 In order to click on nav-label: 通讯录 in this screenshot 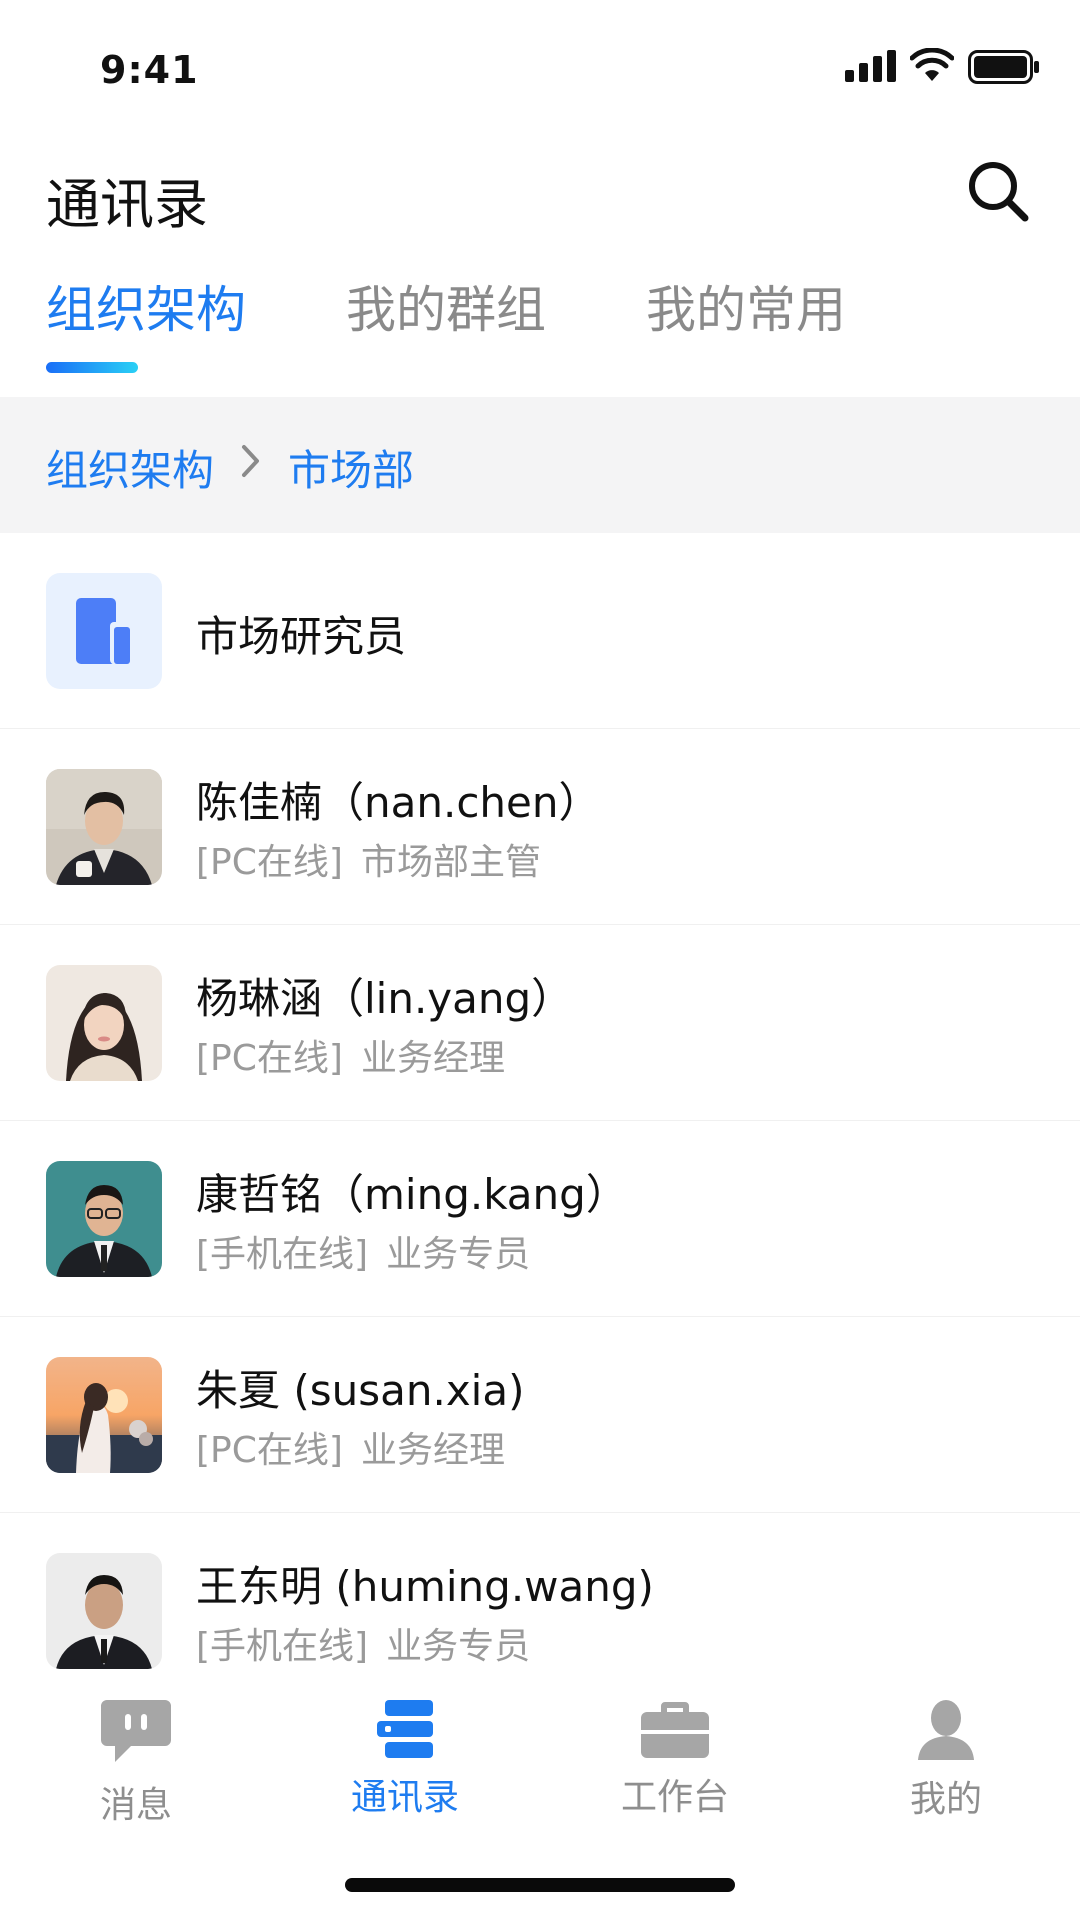, I will do `click(404, 1797)`.